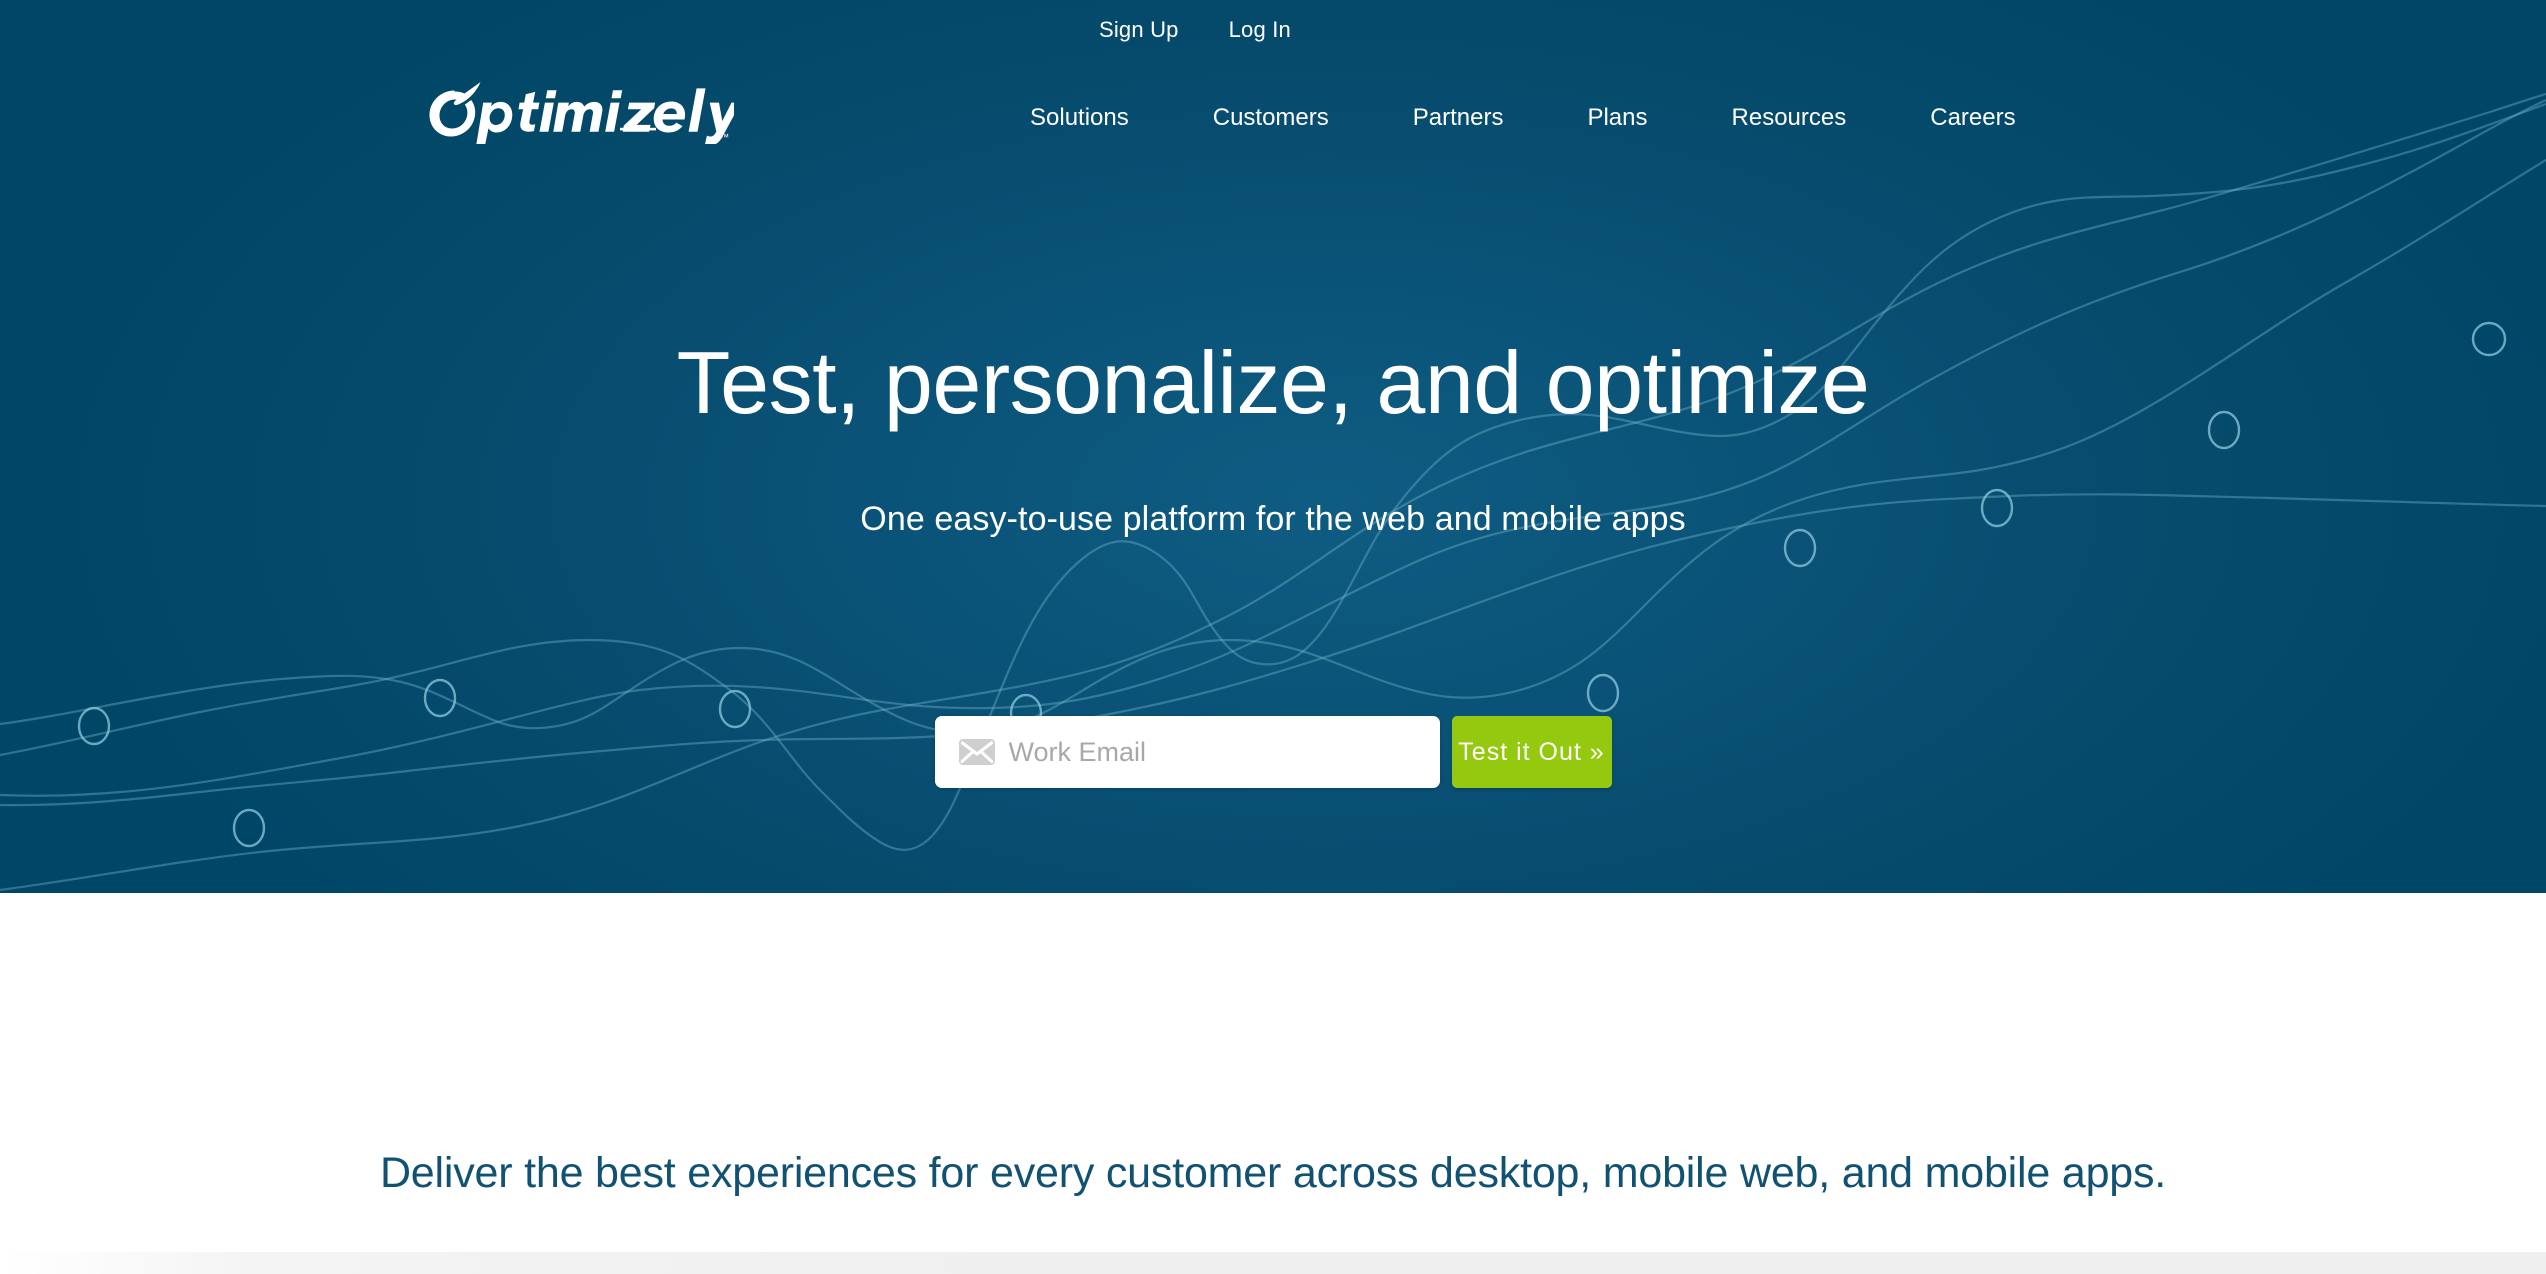  I want to click on envelope-icon, so click(976, 752).